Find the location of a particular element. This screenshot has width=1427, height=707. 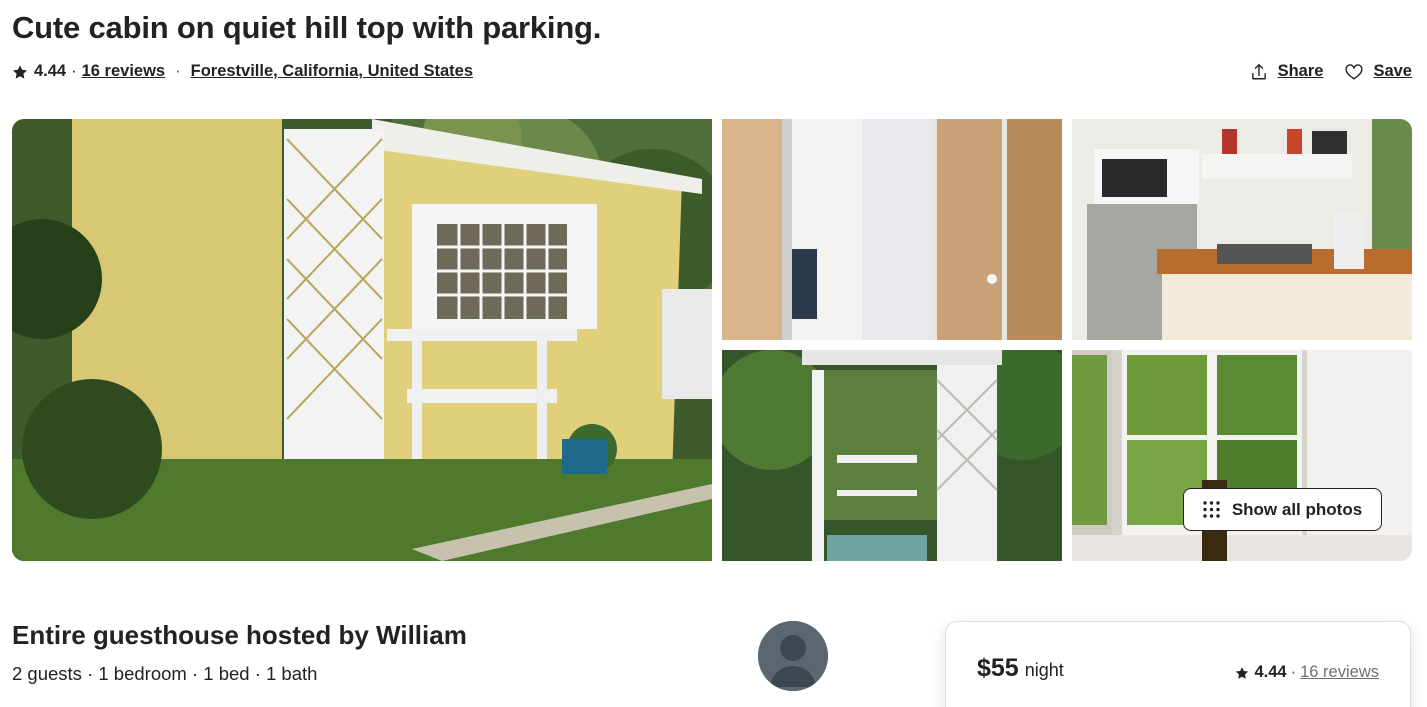

heart-icon is located at coordinates (1354, 71).